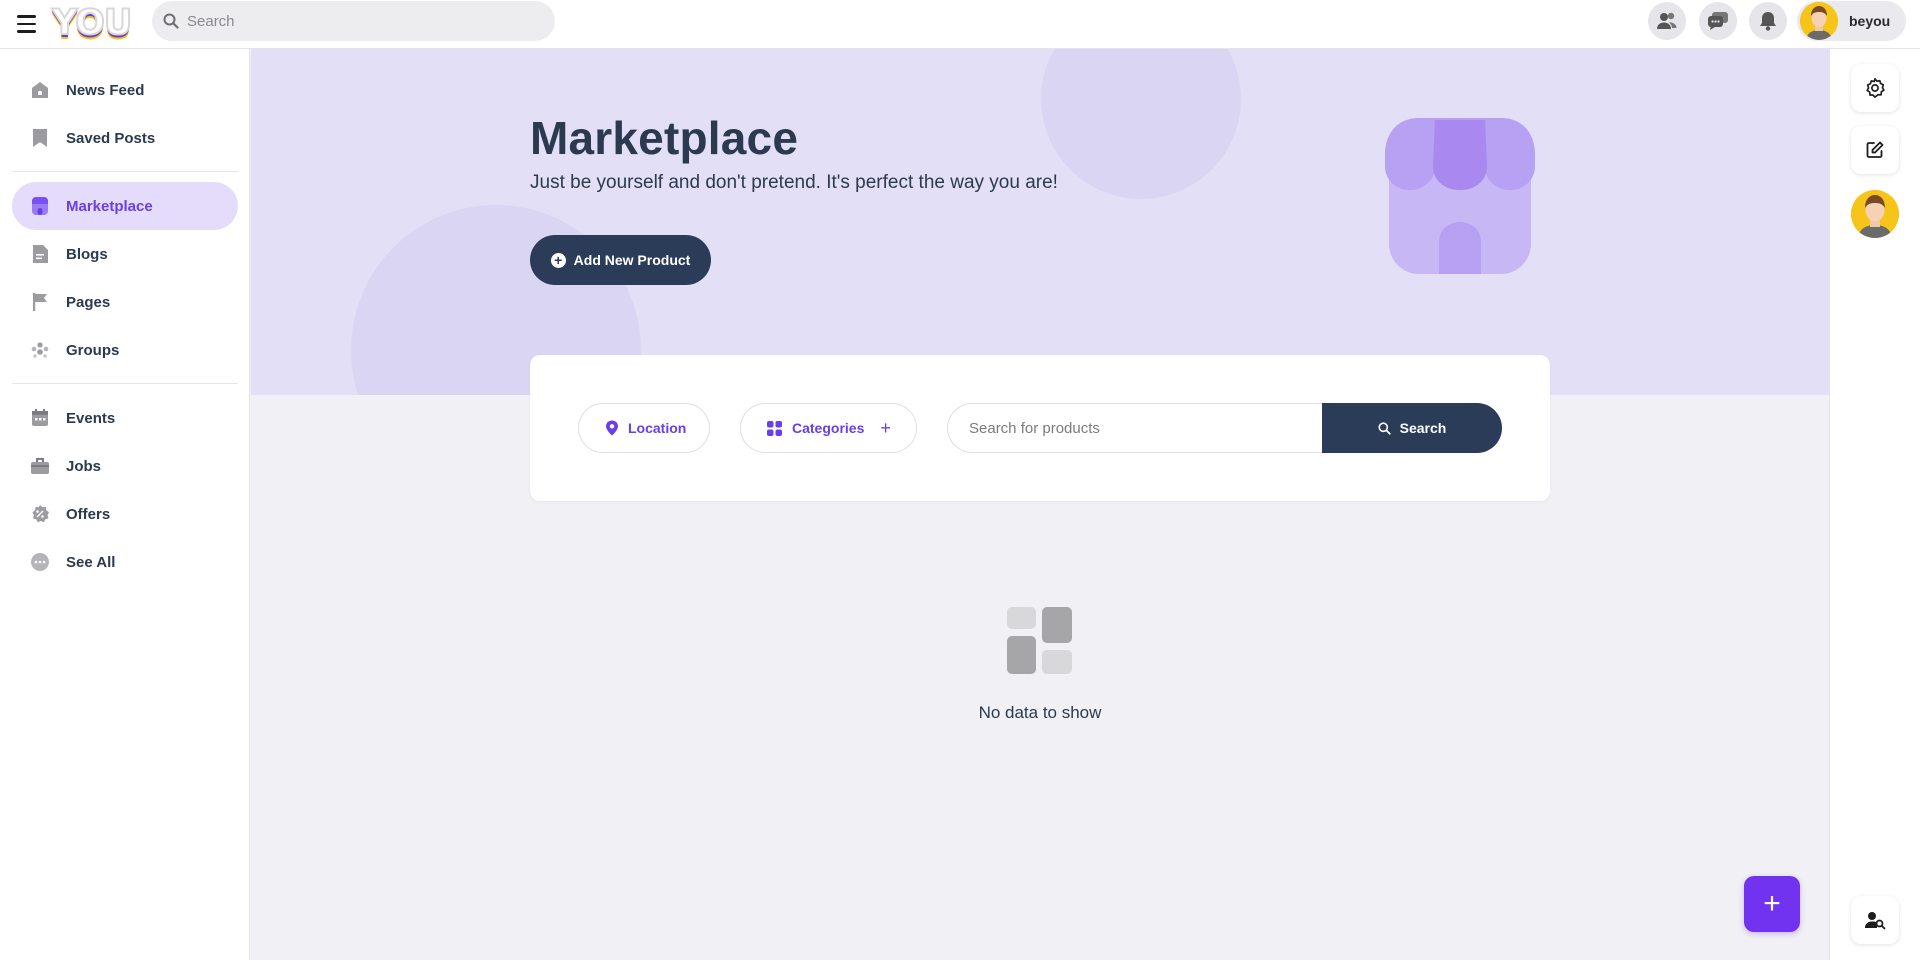  What do you see at coordinates (40, 562) in the screenshot?
I see `more-icon` at bounding box center [40, 562].